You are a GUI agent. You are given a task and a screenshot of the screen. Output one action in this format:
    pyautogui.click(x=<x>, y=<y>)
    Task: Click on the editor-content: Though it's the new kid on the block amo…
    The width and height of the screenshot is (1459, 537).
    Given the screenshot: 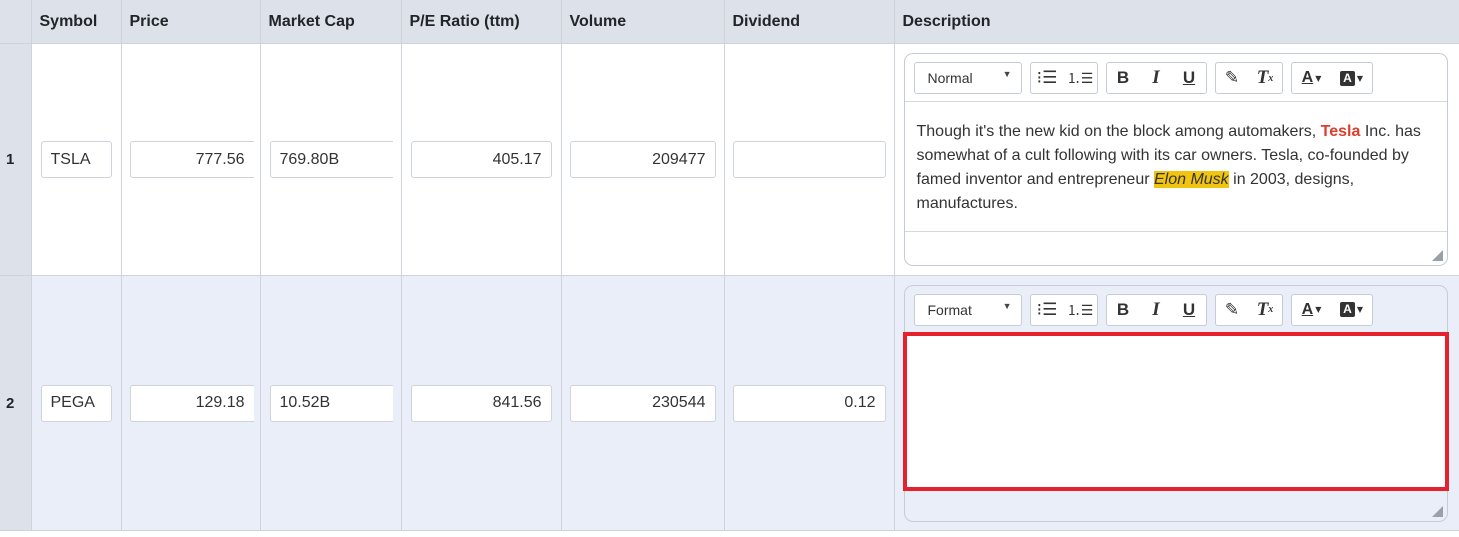 What is the action you would take?
    pyautogui.click(x=1176, y=166)
    